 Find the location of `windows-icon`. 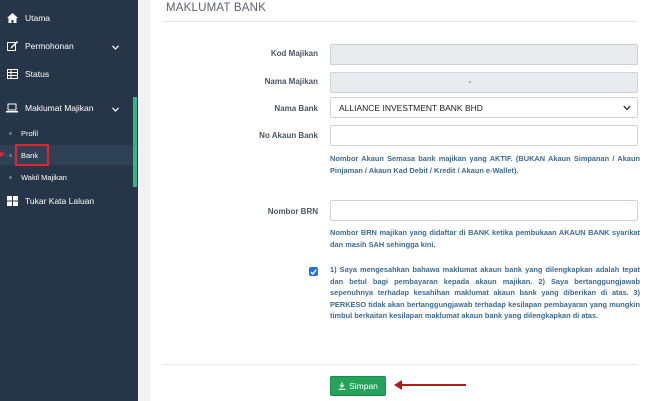

windows-icon is located at coordinates (12, 201).